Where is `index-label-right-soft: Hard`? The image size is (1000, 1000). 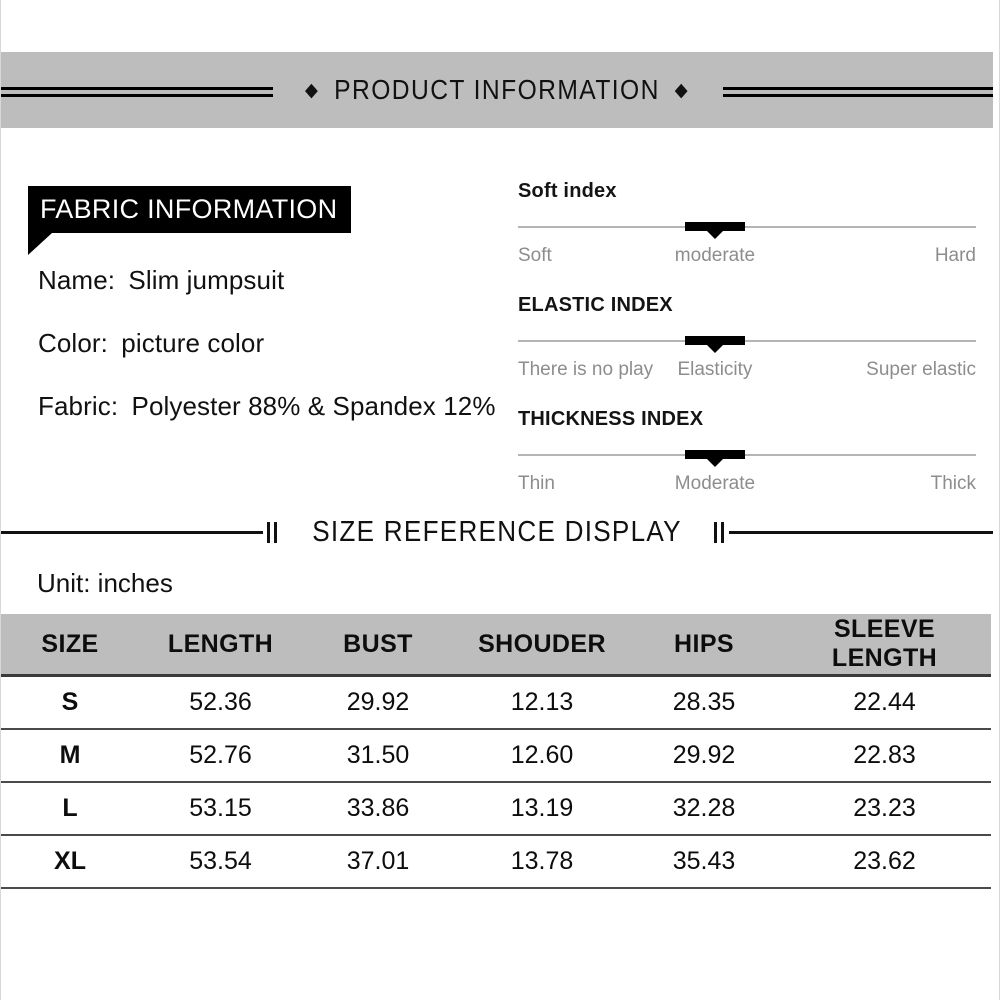 index-label-right-soft: Hard is located at coordinates (955, 255).